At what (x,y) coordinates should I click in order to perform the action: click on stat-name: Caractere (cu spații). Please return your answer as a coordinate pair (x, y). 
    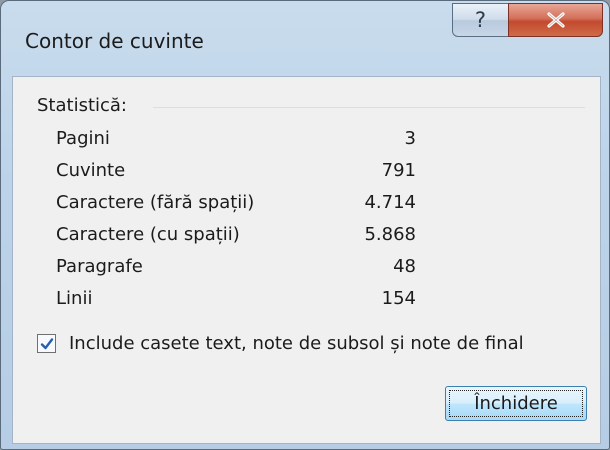
    Looking at the image, I should click on (148, 234).